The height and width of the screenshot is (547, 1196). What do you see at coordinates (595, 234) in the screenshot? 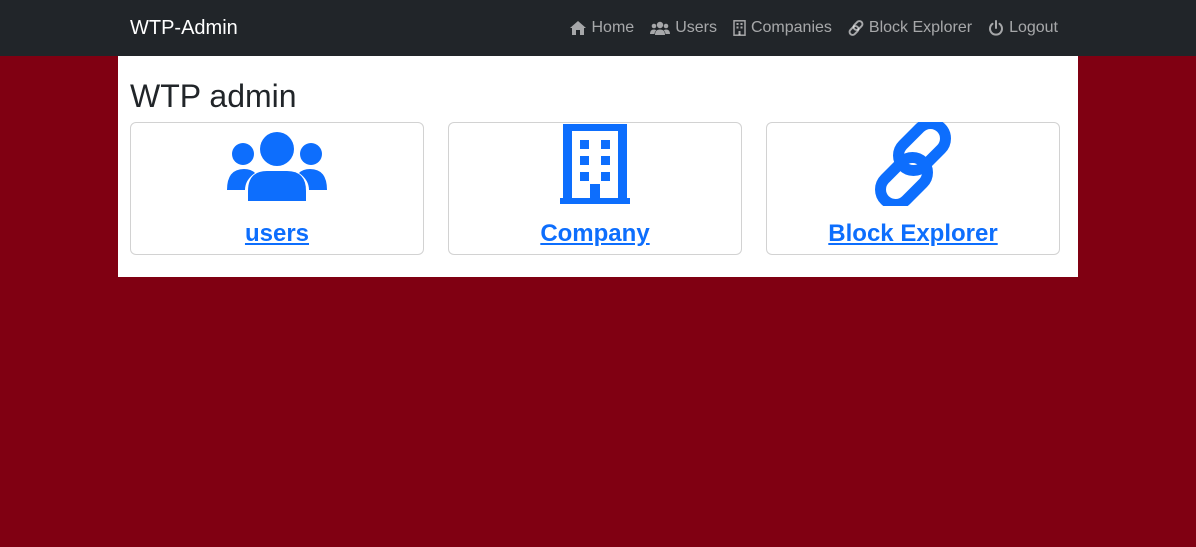
I see `company-link: Company` at bounding box center [595, 234].